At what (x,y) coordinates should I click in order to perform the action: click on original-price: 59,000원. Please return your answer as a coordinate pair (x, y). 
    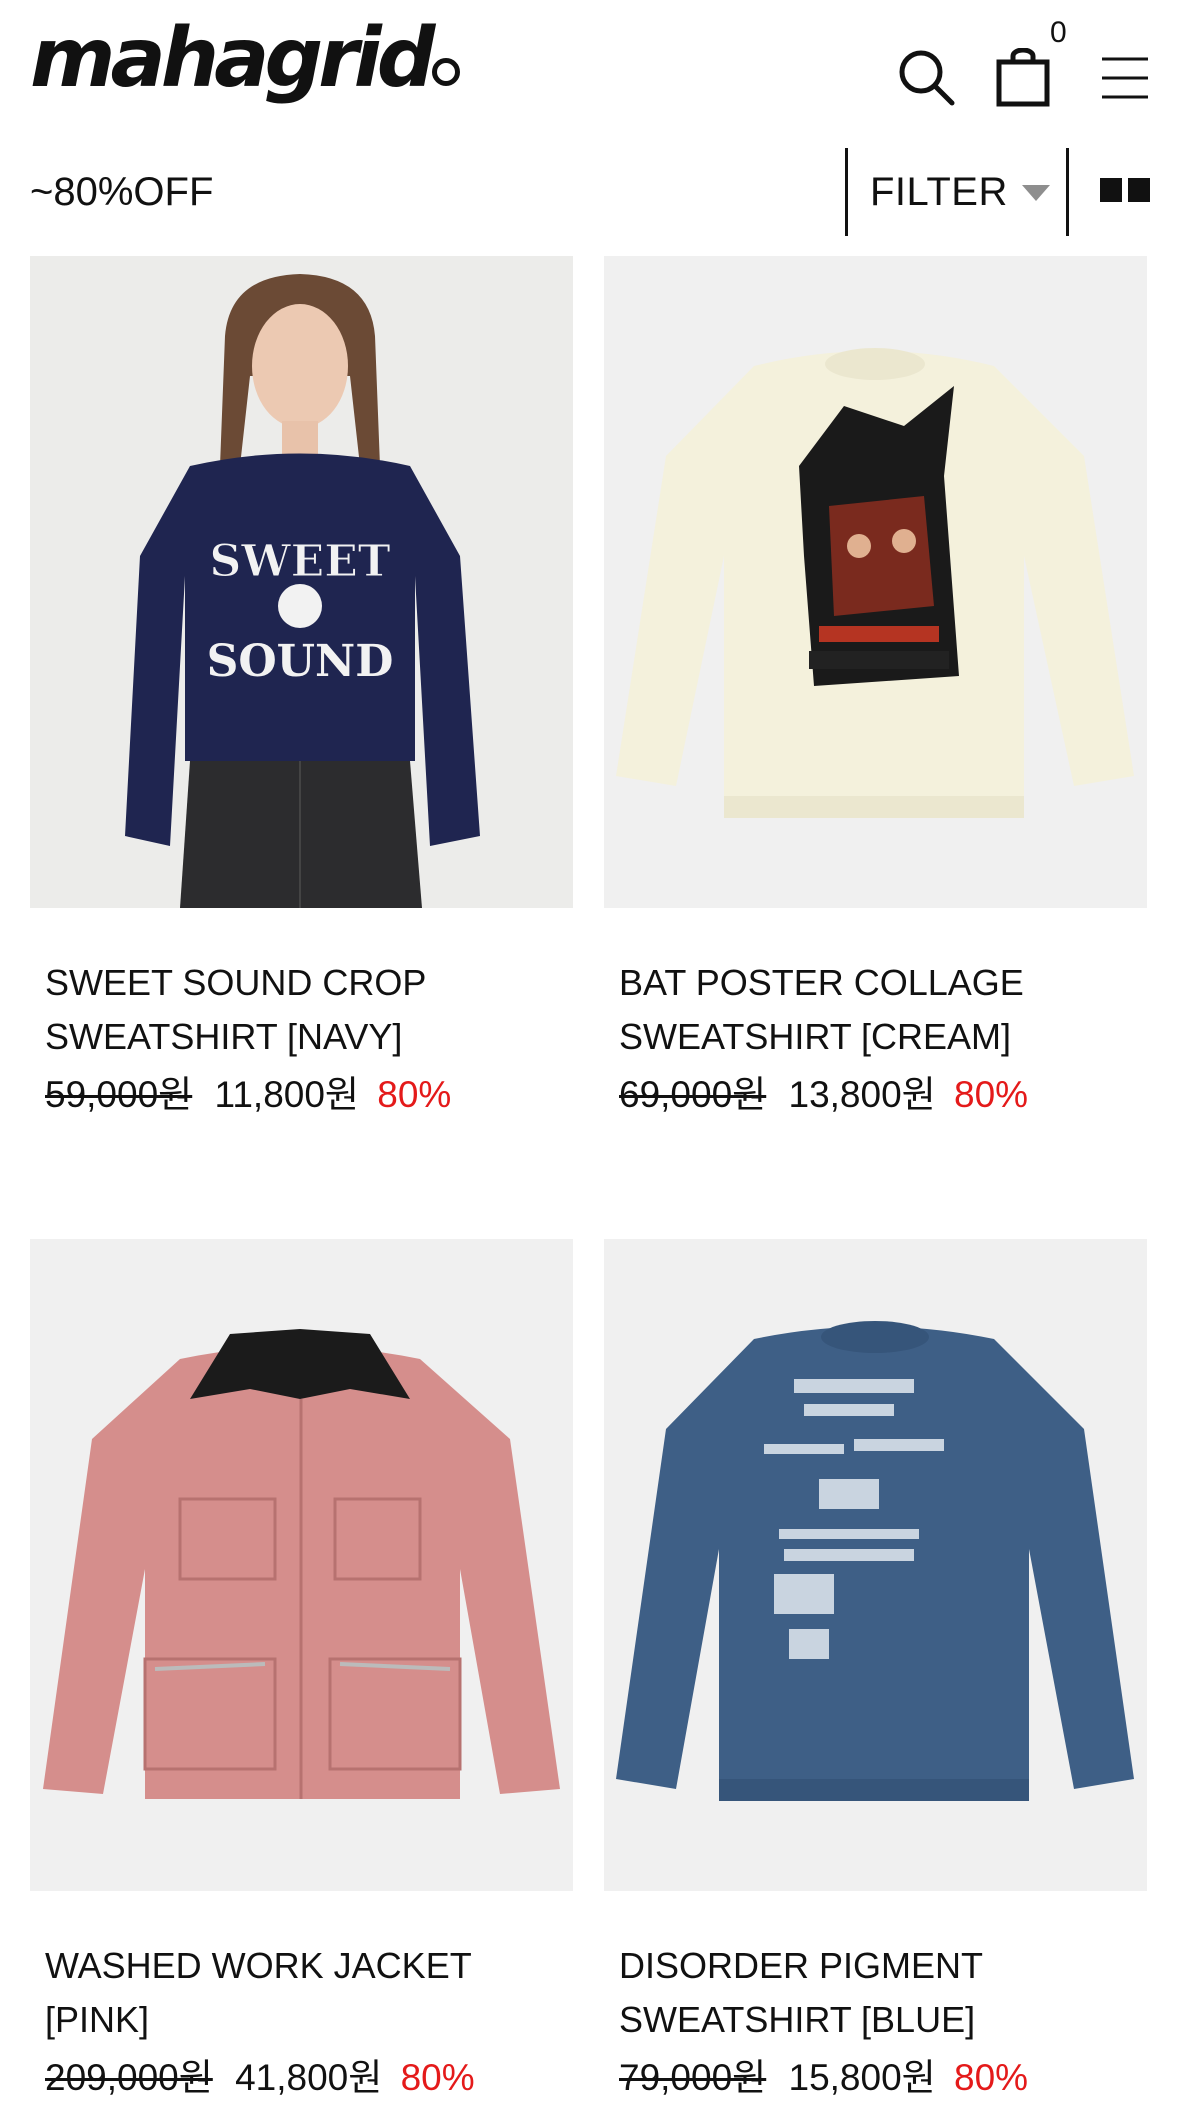
    Looking at the image, I should click on (119, 1094).